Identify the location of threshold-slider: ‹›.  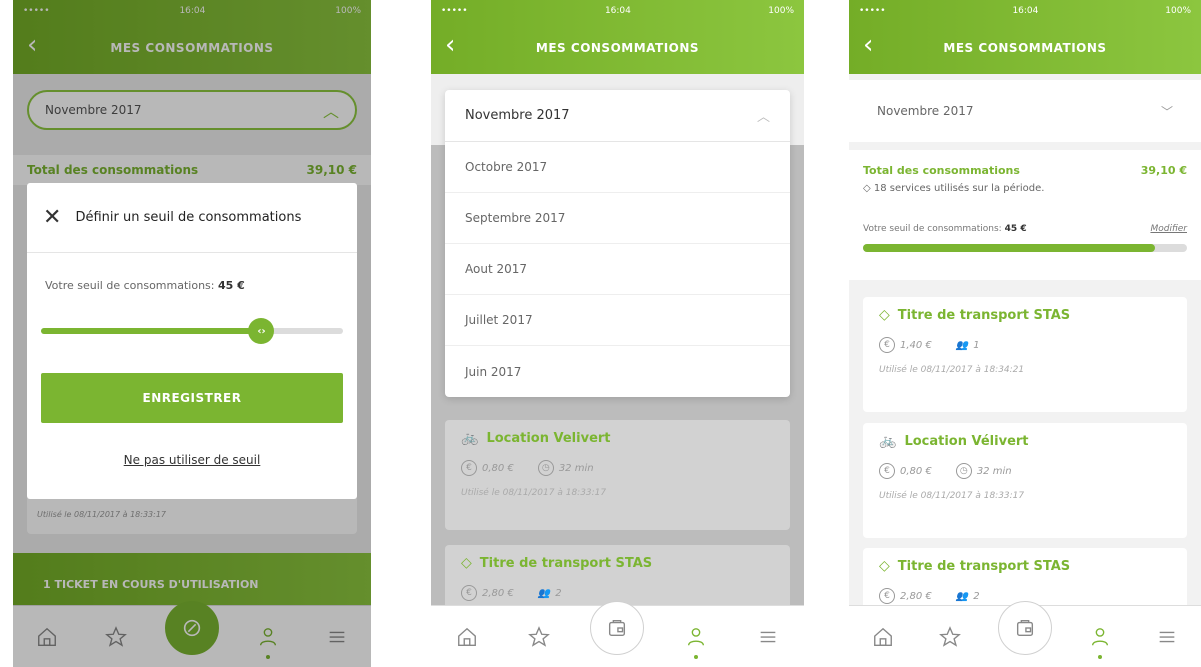
(192, 331).